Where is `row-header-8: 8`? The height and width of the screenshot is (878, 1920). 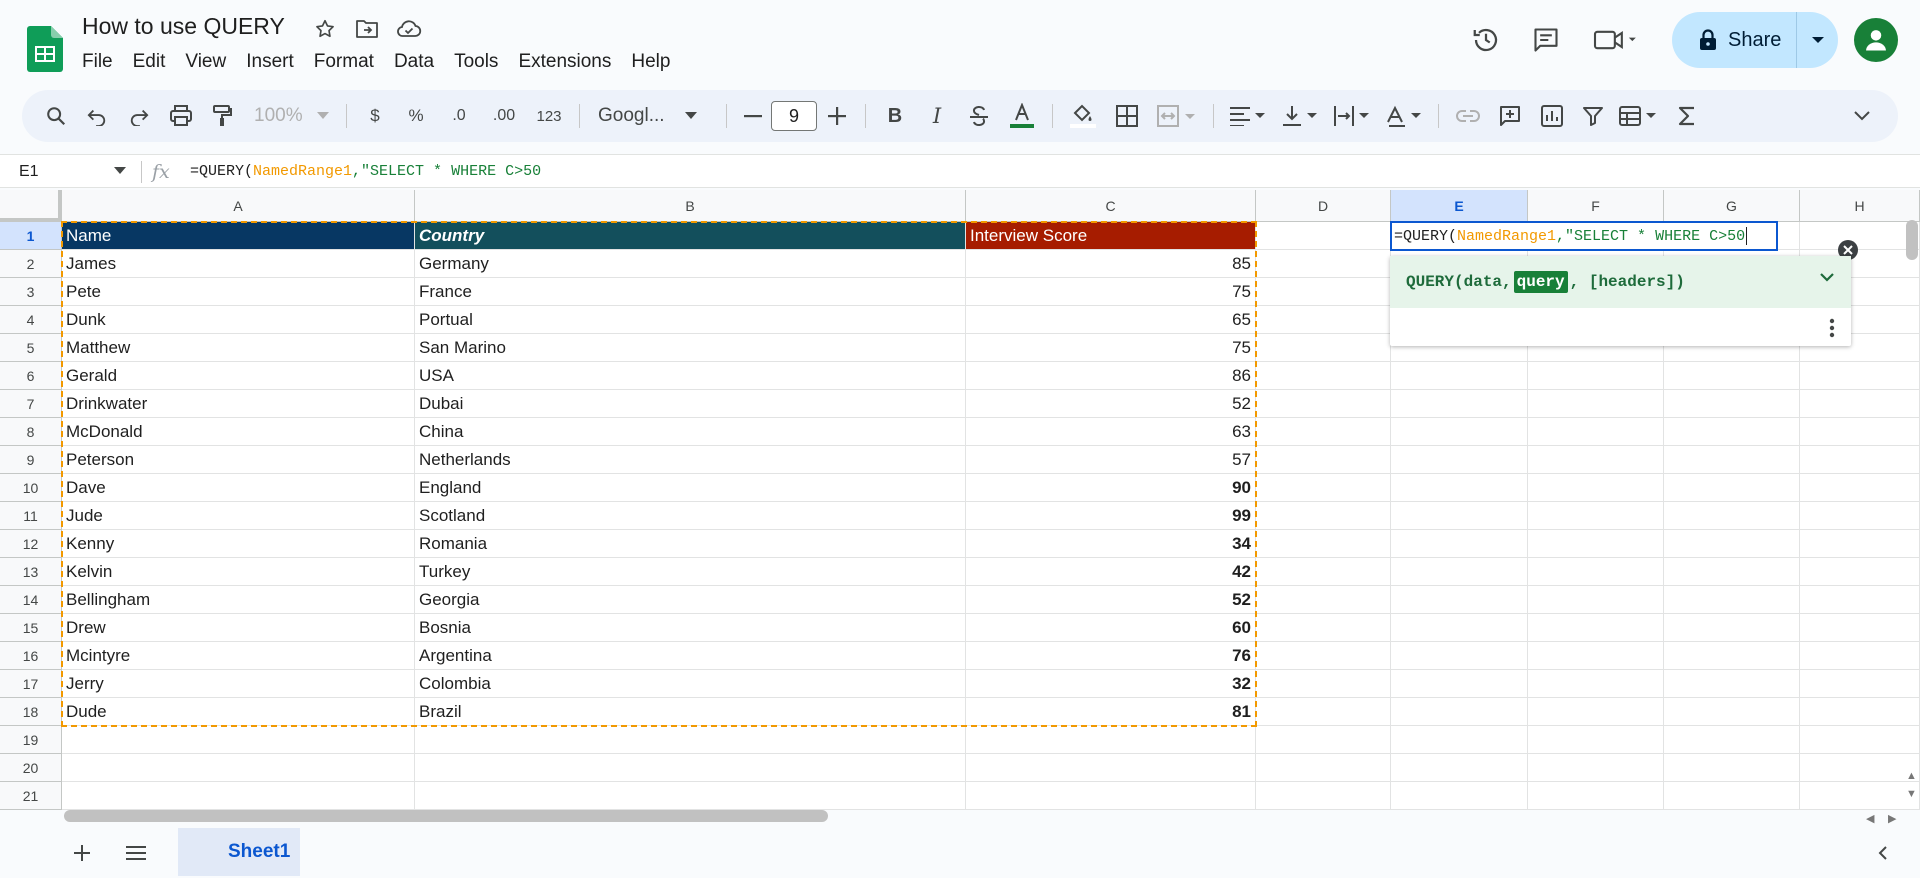
row-header-8: 8 is located at coordinates (31, 432).